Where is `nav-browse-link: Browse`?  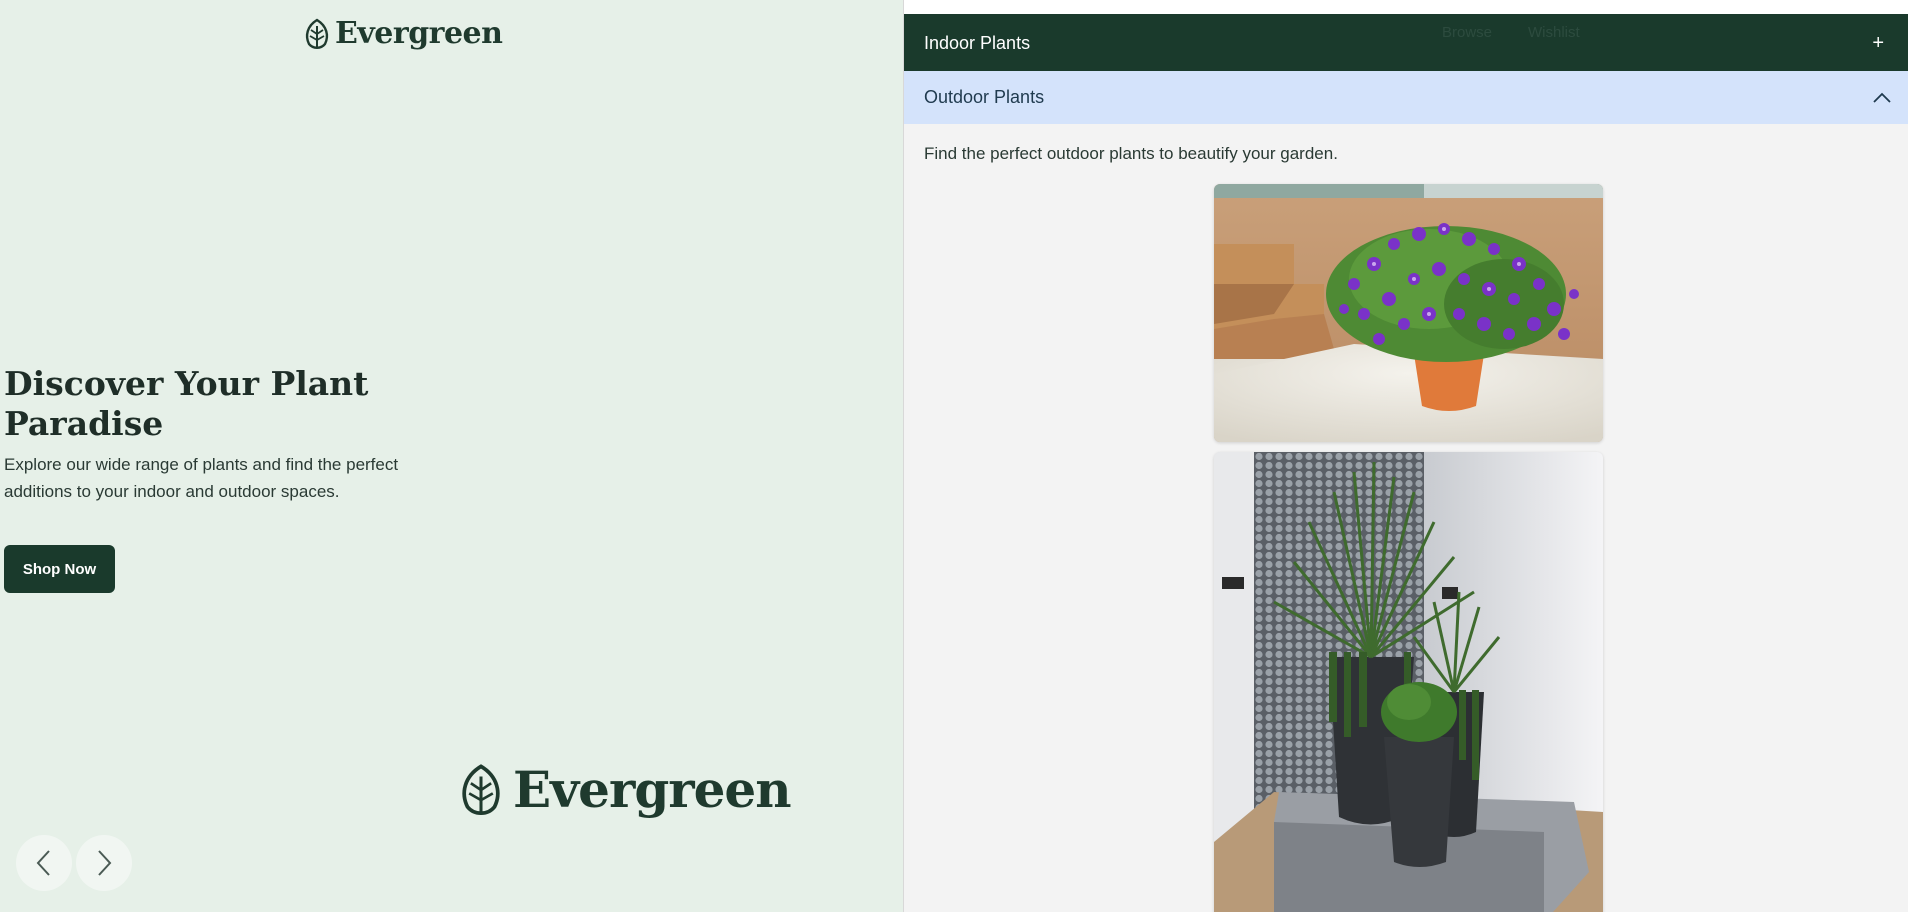 nav-browse-link: Browse is located at coordinates (1467, 32).